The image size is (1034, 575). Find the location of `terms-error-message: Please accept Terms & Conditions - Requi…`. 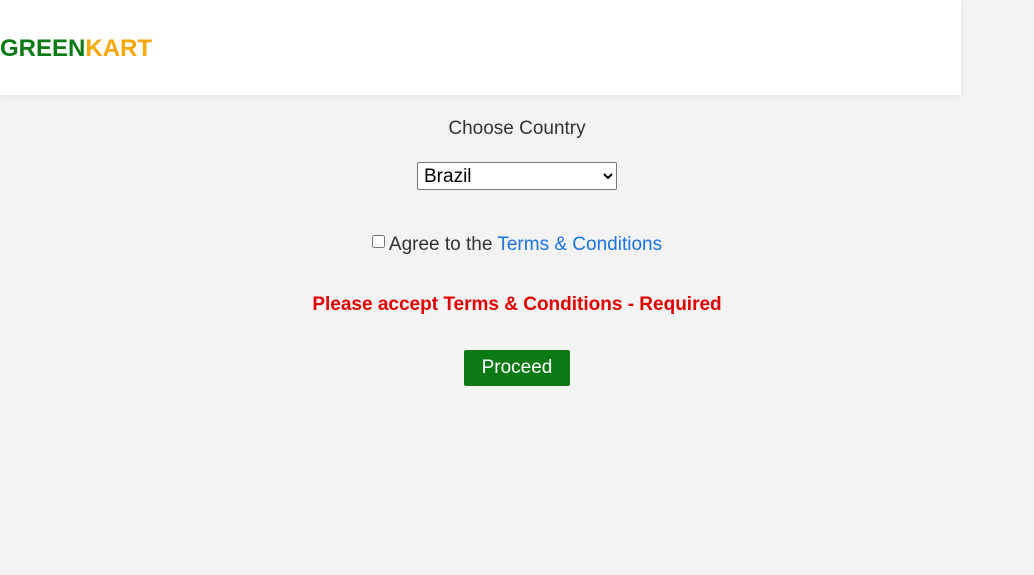

terms-error-message: Please accept Terms & Conditions - Requi… is located at coordinates (517, 304).